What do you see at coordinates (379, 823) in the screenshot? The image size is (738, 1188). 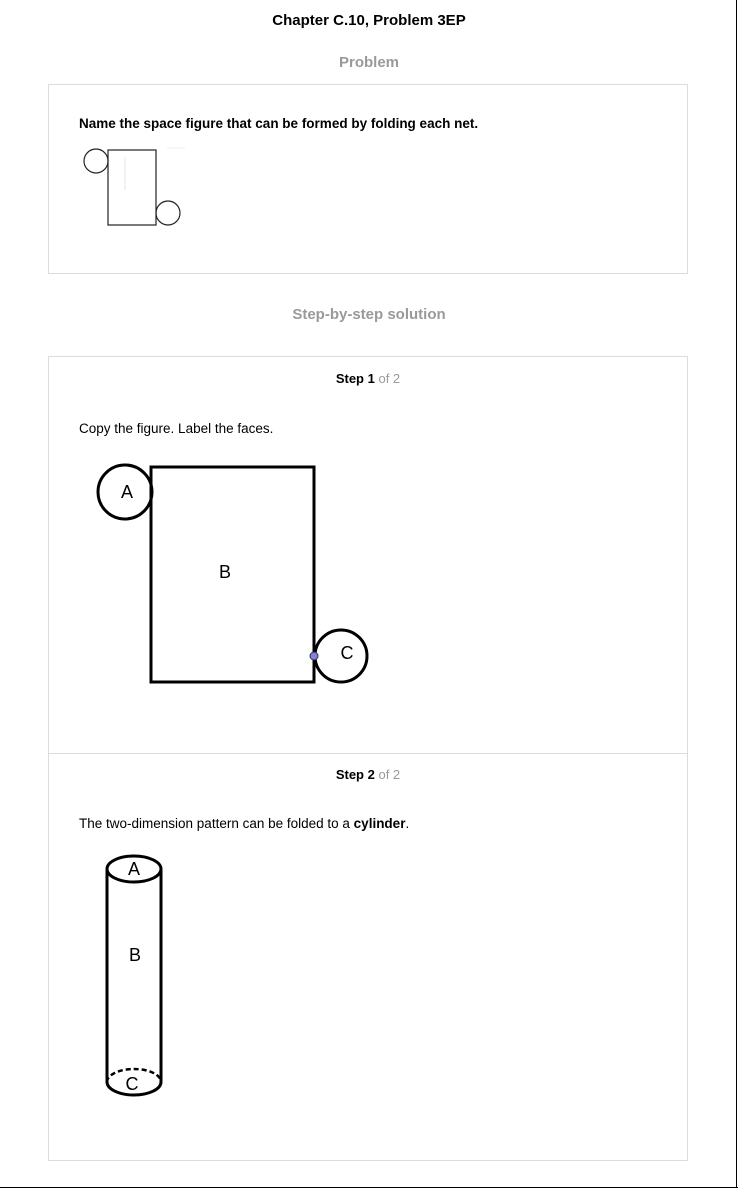 I see `step-2-answer: cylinder` at bounding box center [379, 823].